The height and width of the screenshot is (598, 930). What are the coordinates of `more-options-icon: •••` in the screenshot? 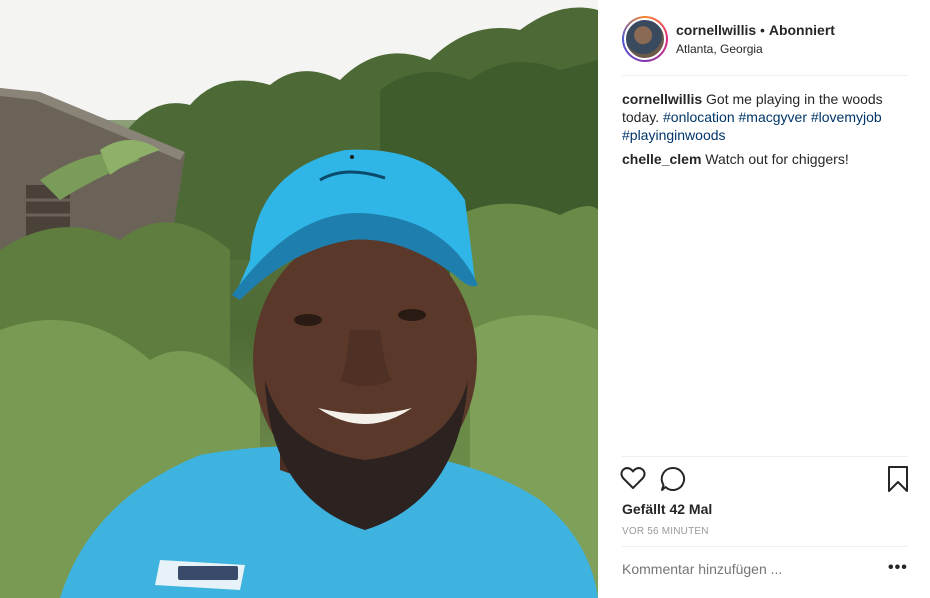 It's located at (898, 568).